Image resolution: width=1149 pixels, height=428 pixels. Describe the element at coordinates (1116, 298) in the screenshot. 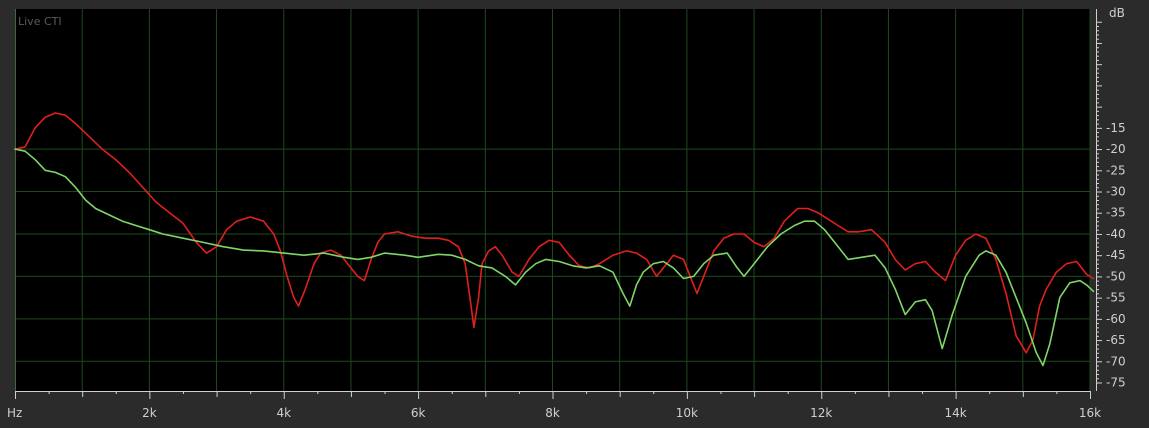

I see `y-tick-label: -55` at that location.